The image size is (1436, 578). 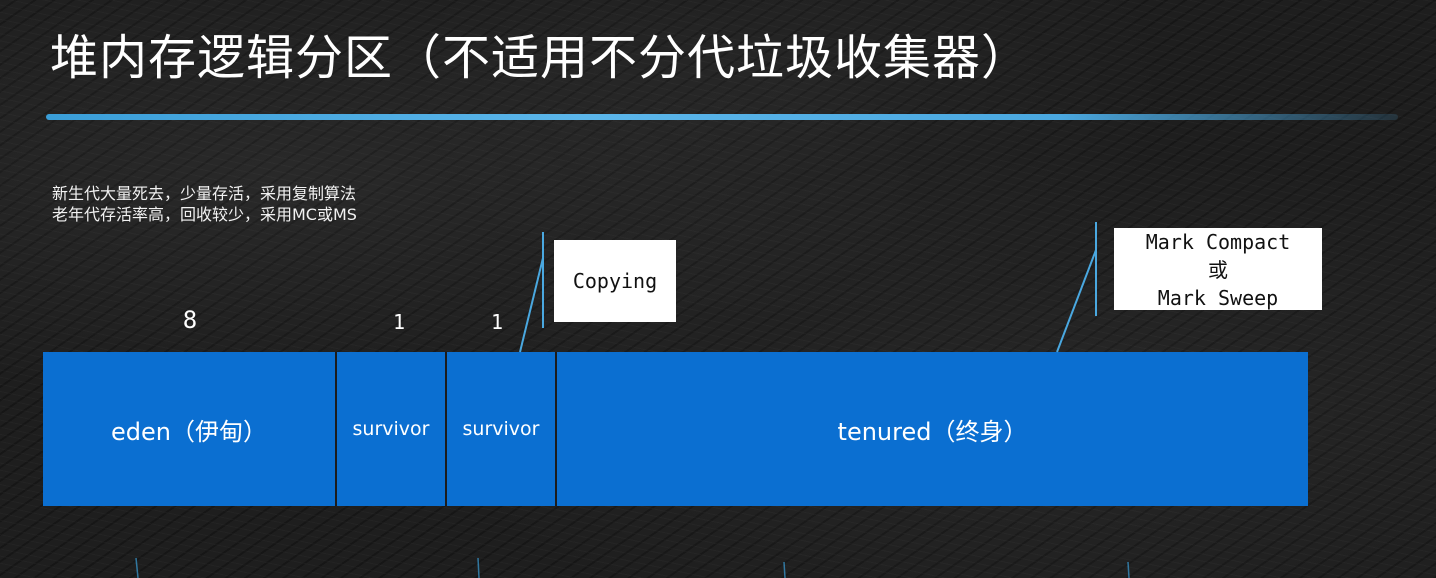 What do you see at coordinates (390, 429) in the screenshot?
I see `region-survivor-1: survivor` at bounding box center [390, 429].